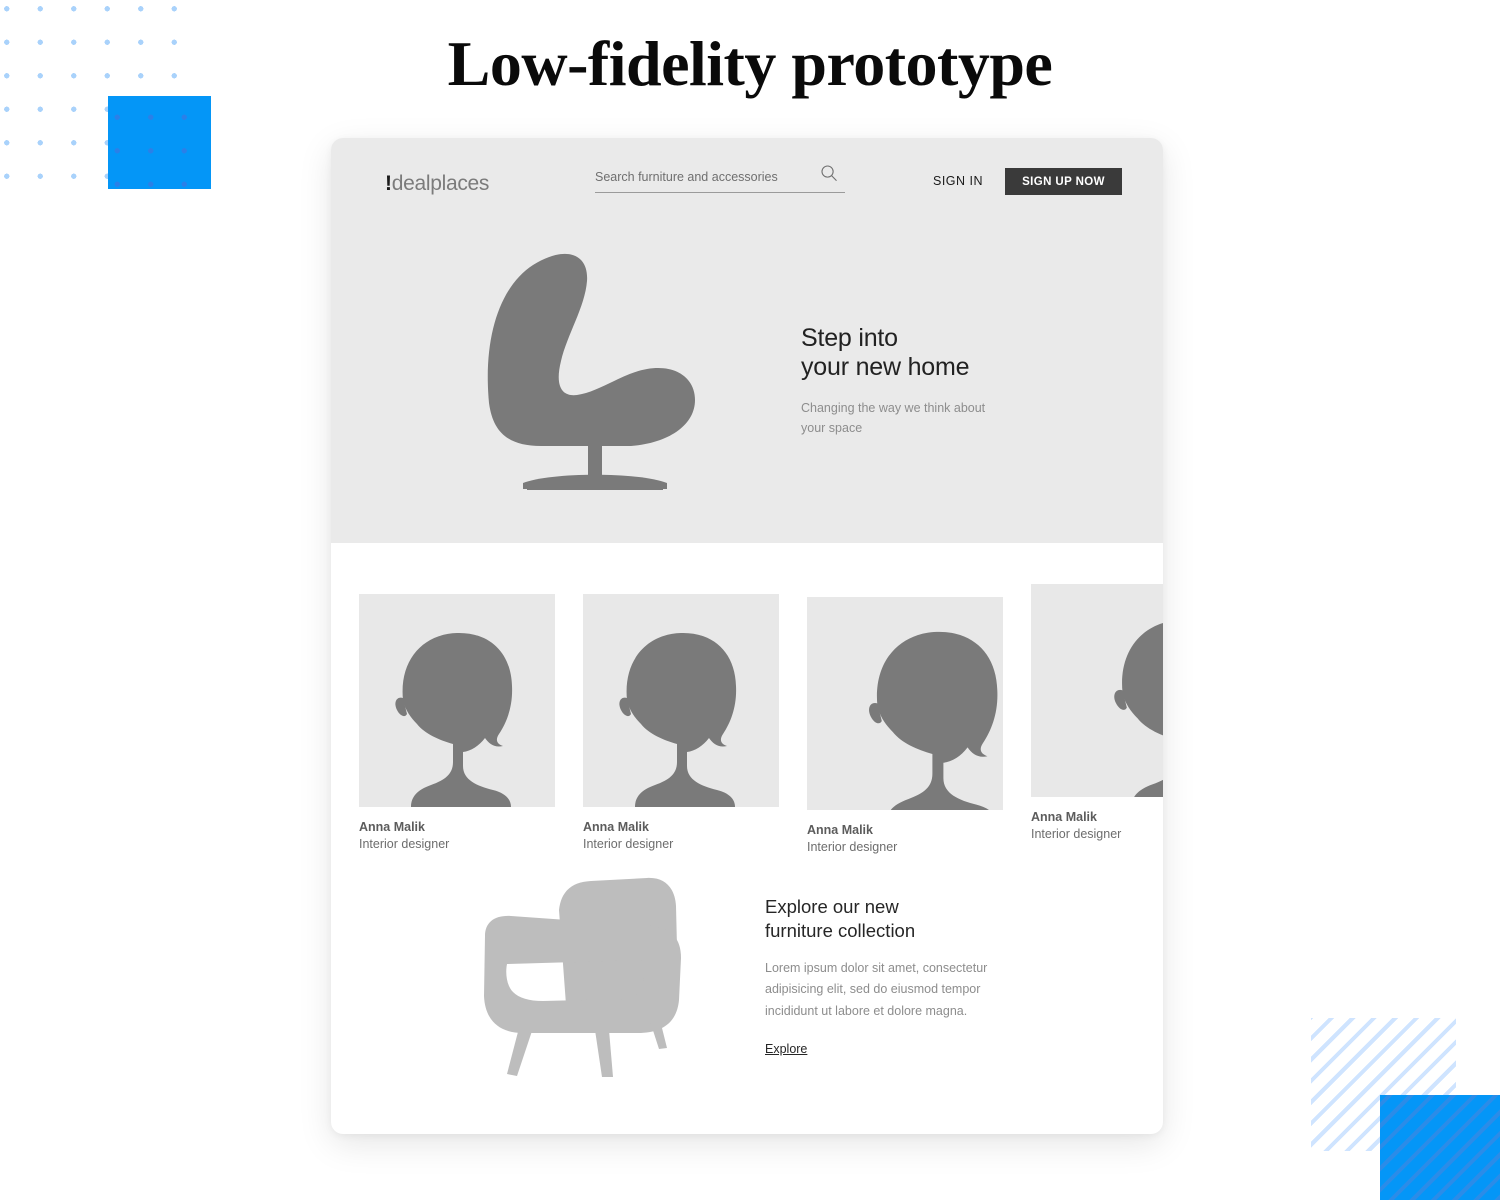 The height and width of the screenshot is (1200, 1500). I want to click on logo-text: dealplaces, so click(440, 183).